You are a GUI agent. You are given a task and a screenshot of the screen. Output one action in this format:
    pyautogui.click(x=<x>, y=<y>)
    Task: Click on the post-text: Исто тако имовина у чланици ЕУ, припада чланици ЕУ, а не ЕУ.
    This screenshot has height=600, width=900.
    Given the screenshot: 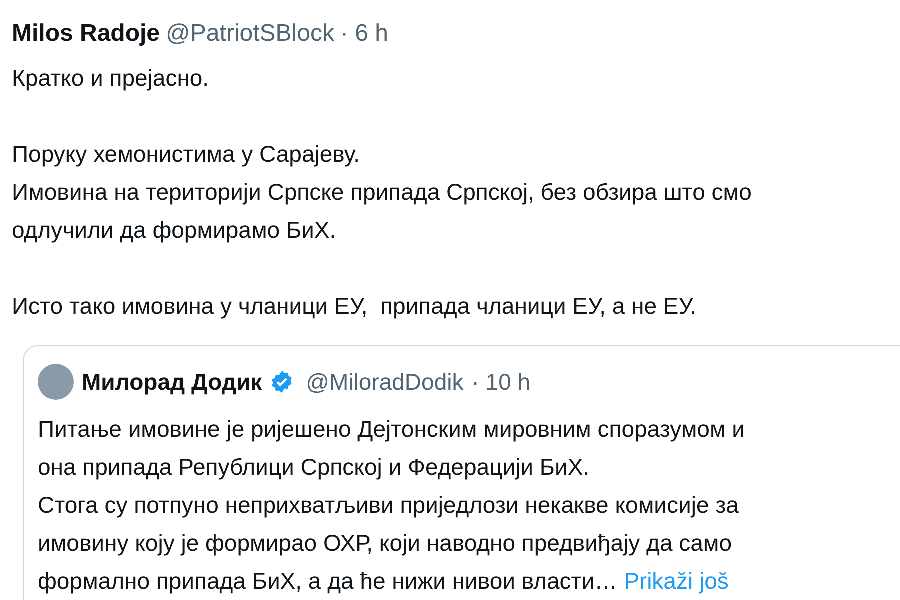 What is the action you would take?
    pyautogui.click(x=355, y=306)
    